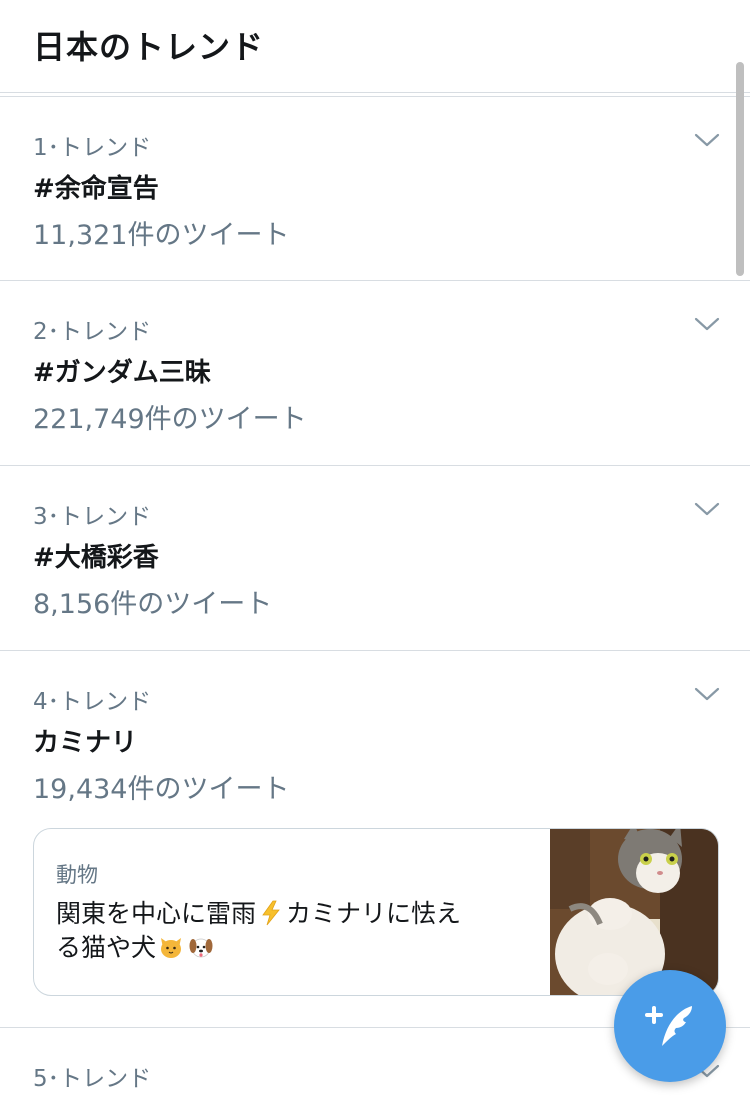 The height and width of the screenshot is (1118, 750). Describe the element at coordinates (374, 913) in the screenshot. I see `moment-headline-part: カミナリに怯え` at that location.